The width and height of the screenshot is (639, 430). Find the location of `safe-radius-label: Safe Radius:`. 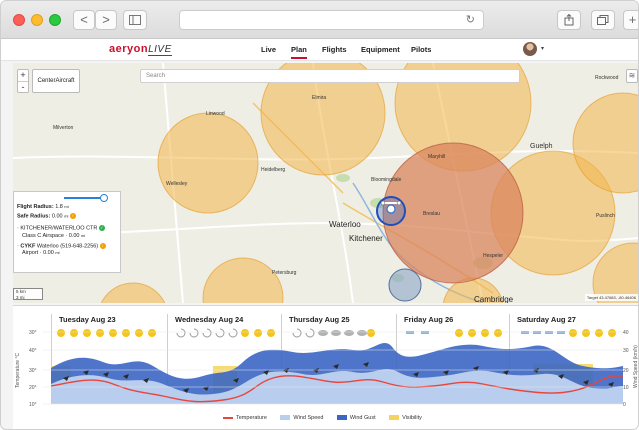

safe-radius-label: Safe Radius: is located at coordinates (34, 216).